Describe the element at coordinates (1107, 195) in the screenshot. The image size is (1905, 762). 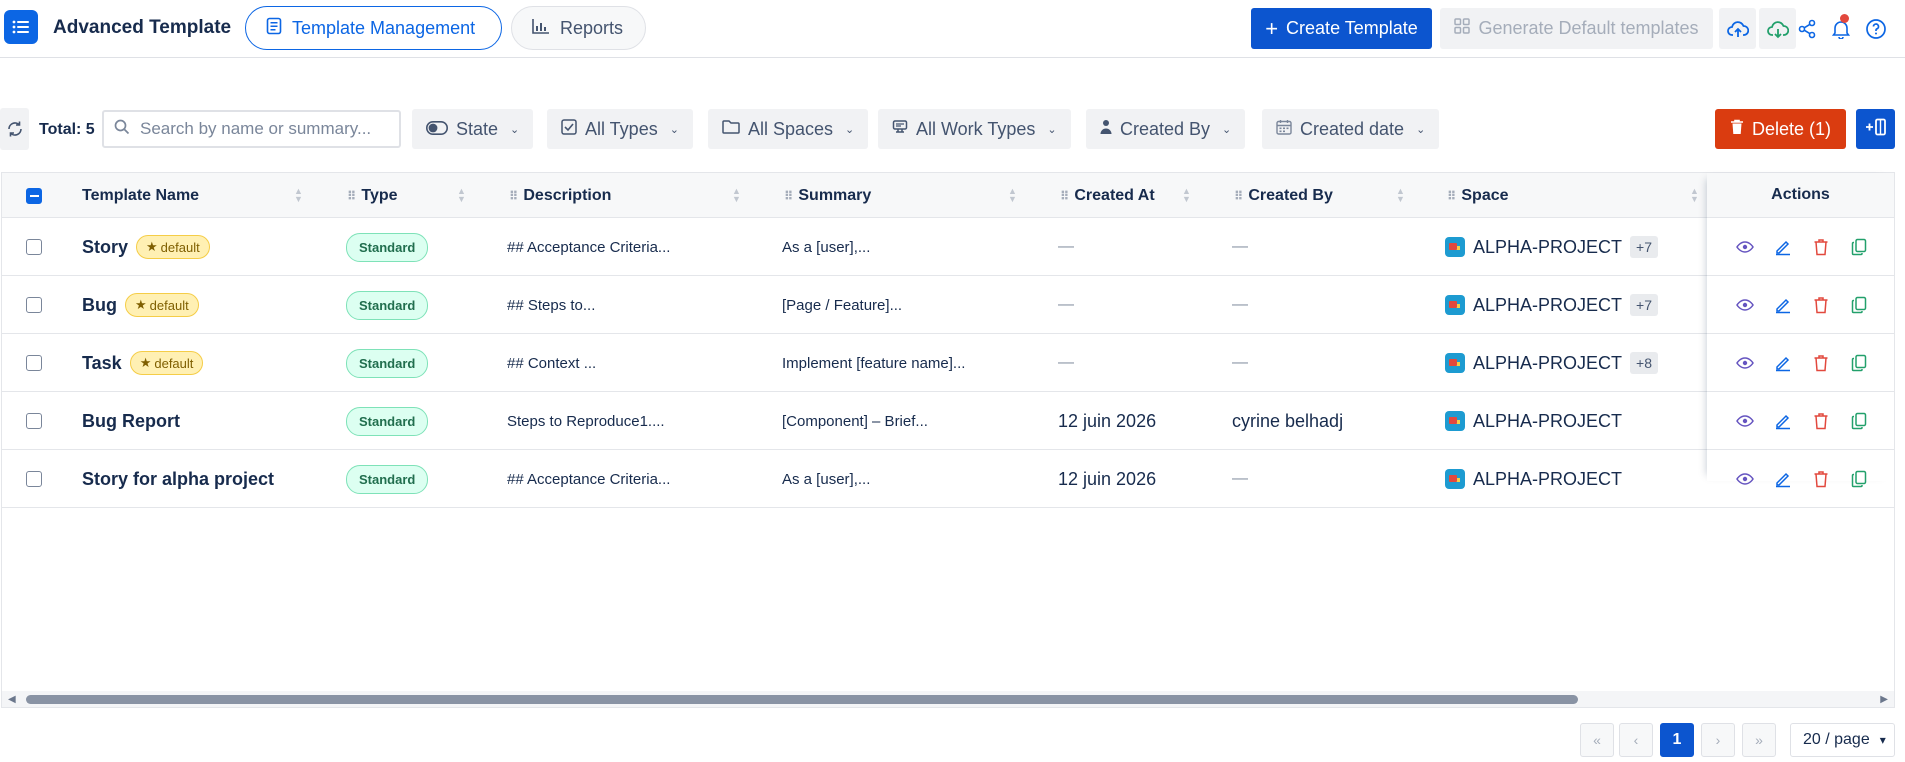
I see `column-created-at: ⠿ Created At` at that location.